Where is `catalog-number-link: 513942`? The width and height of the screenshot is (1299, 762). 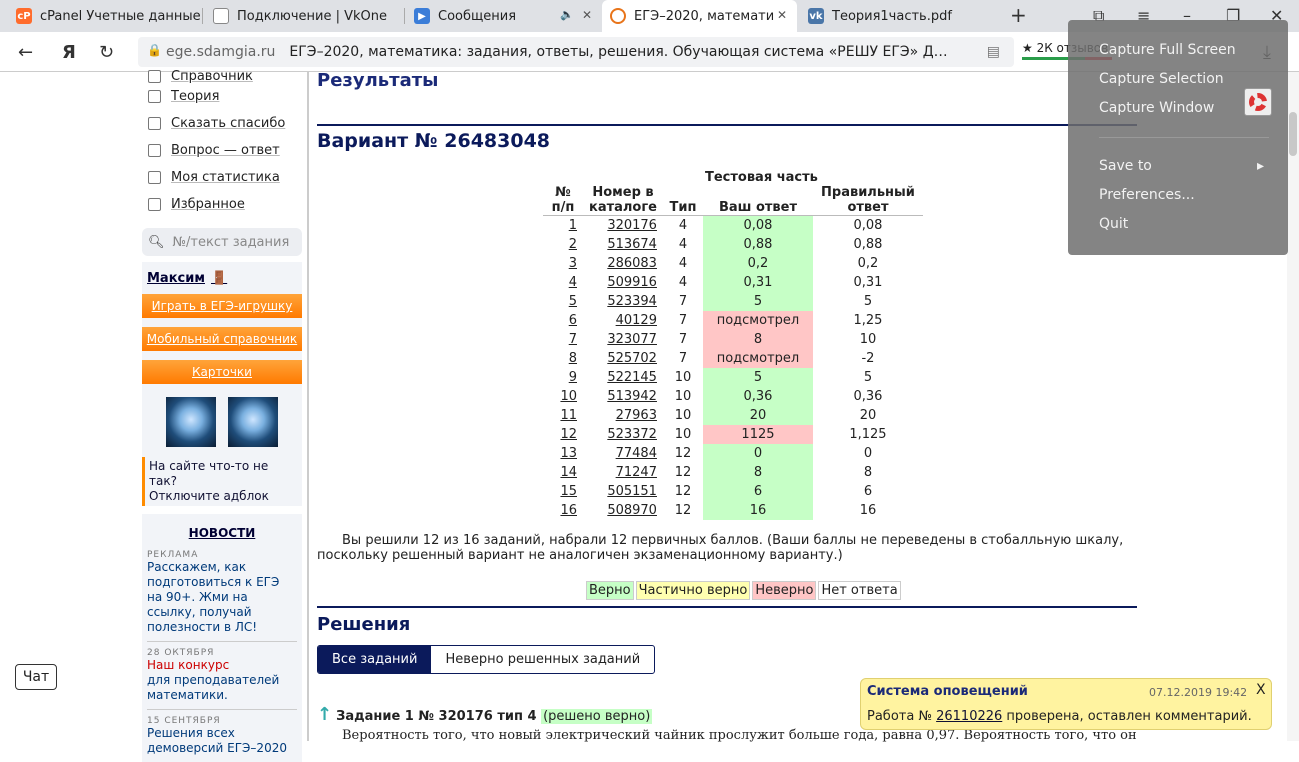 catalog-number-link: 513942 is located at coordinates (623, 396).